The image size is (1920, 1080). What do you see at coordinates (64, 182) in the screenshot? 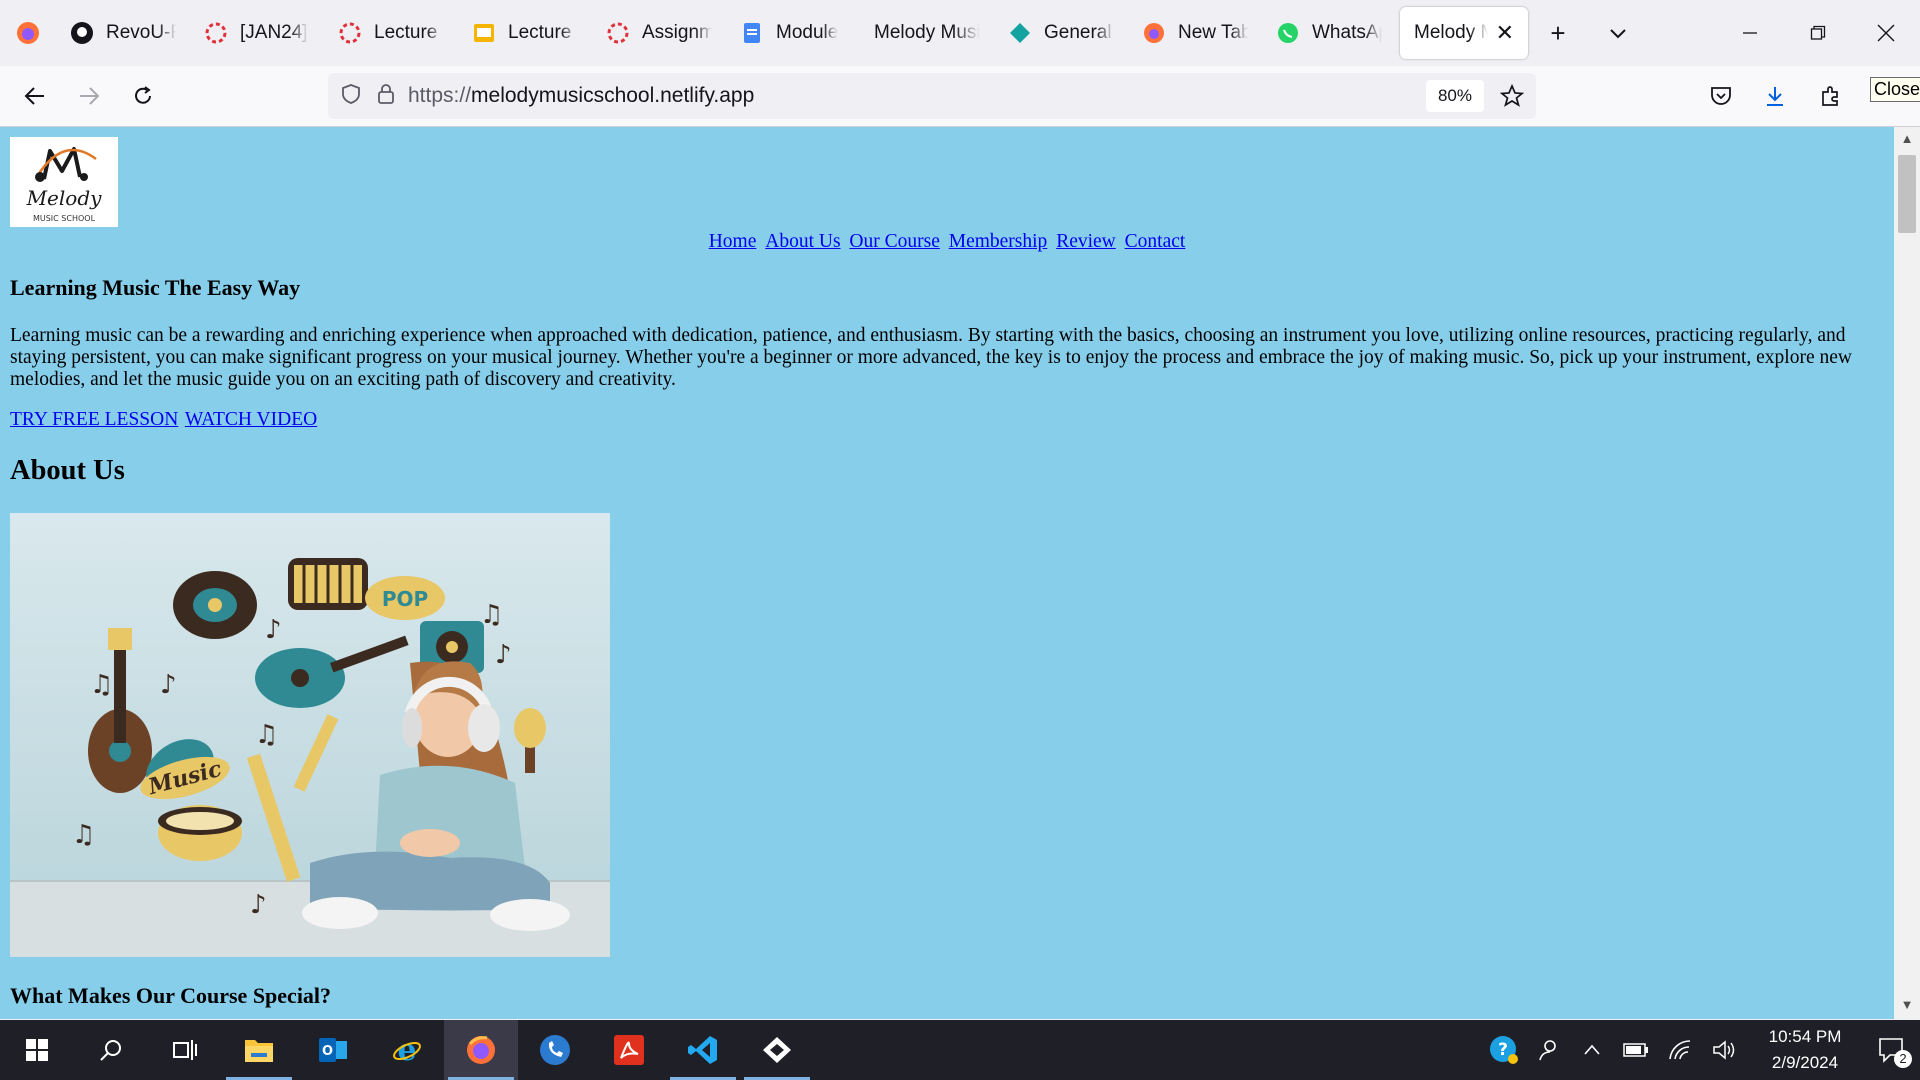
I see `site-logo: Melody MUSIC SCHOOL` at bounding box center [64, 182].